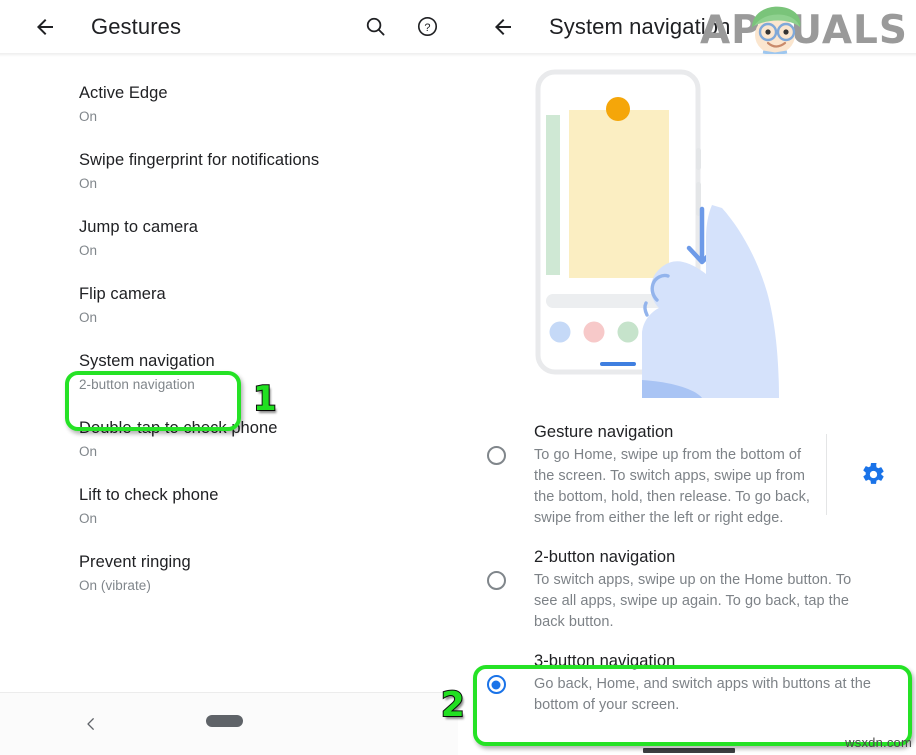 This screenshot has width=916, height=755. Describe the element at coordinates (229, 506) in the screenshot. I see `list-item-lift-to-check-phone: Lift to check phone On` at that location.